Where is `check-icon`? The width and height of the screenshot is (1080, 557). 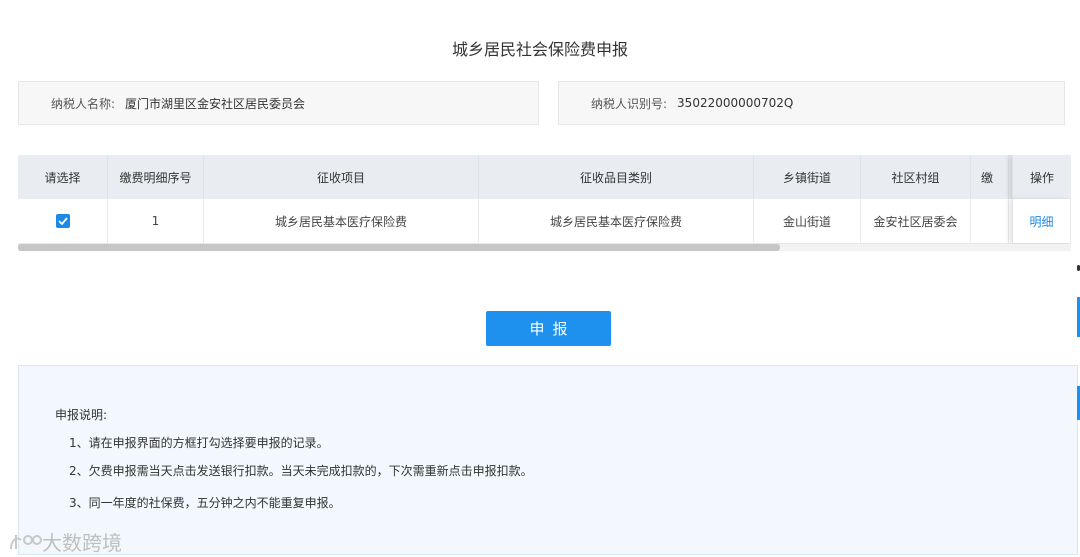 check-icon is located at coordinates (62, 221).